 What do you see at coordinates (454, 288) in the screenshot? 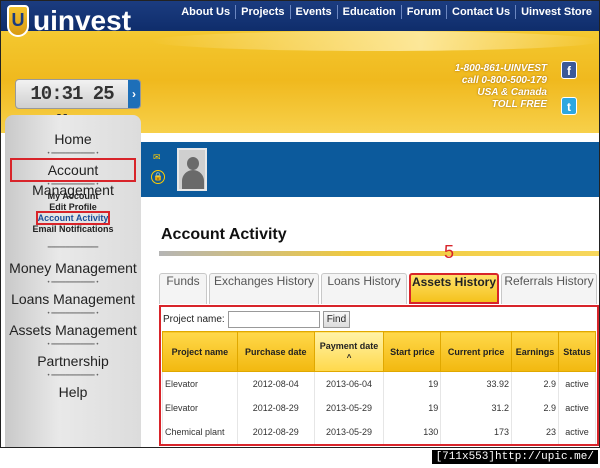
I see `tab-assets-history: Assets History` at bounding box center [454, 288].